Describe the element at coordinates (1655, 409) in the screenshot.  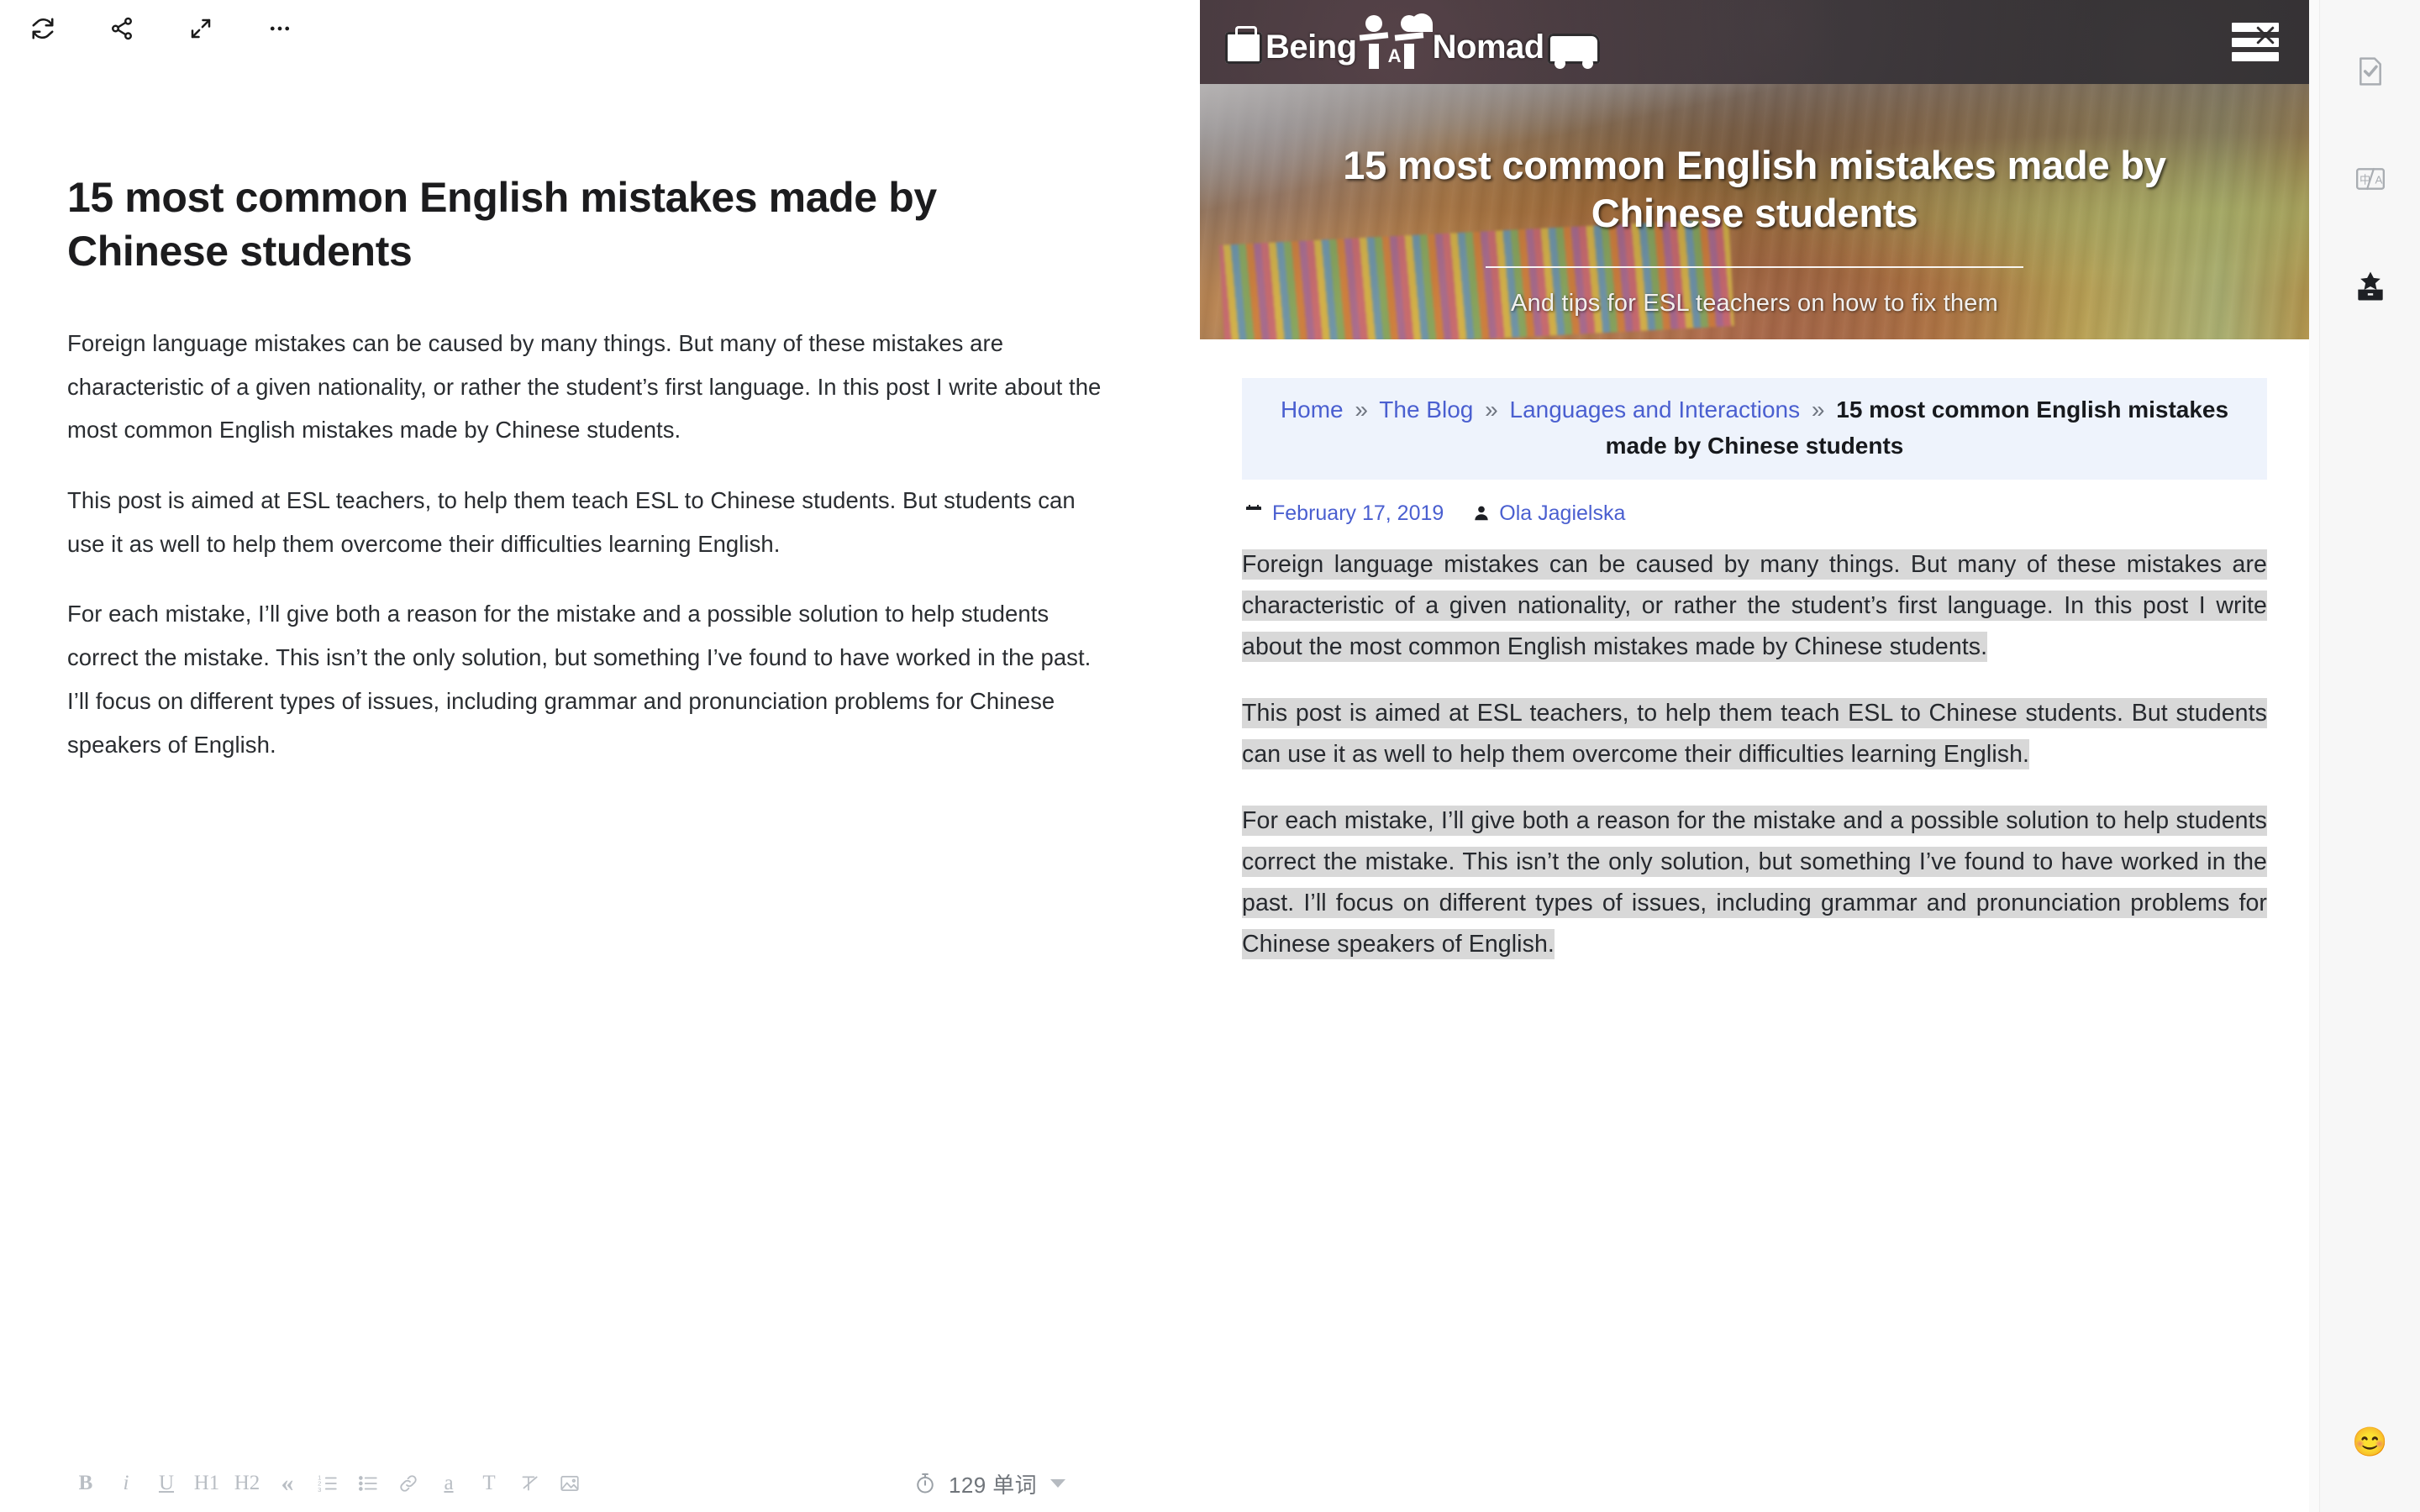
I see `breadcrumb-item-languages-and-interactions: Languages and Interactions` at that location.